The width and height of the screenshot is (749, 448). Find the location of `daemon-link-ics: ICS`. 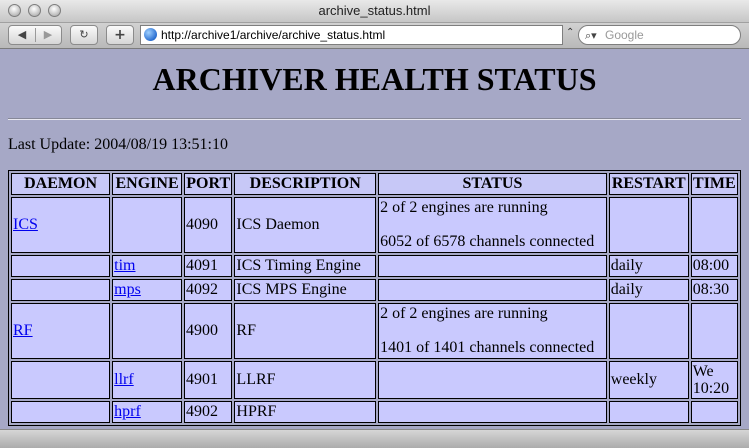

daemon-link-ics: ICS is located at coordinates (25, 224).